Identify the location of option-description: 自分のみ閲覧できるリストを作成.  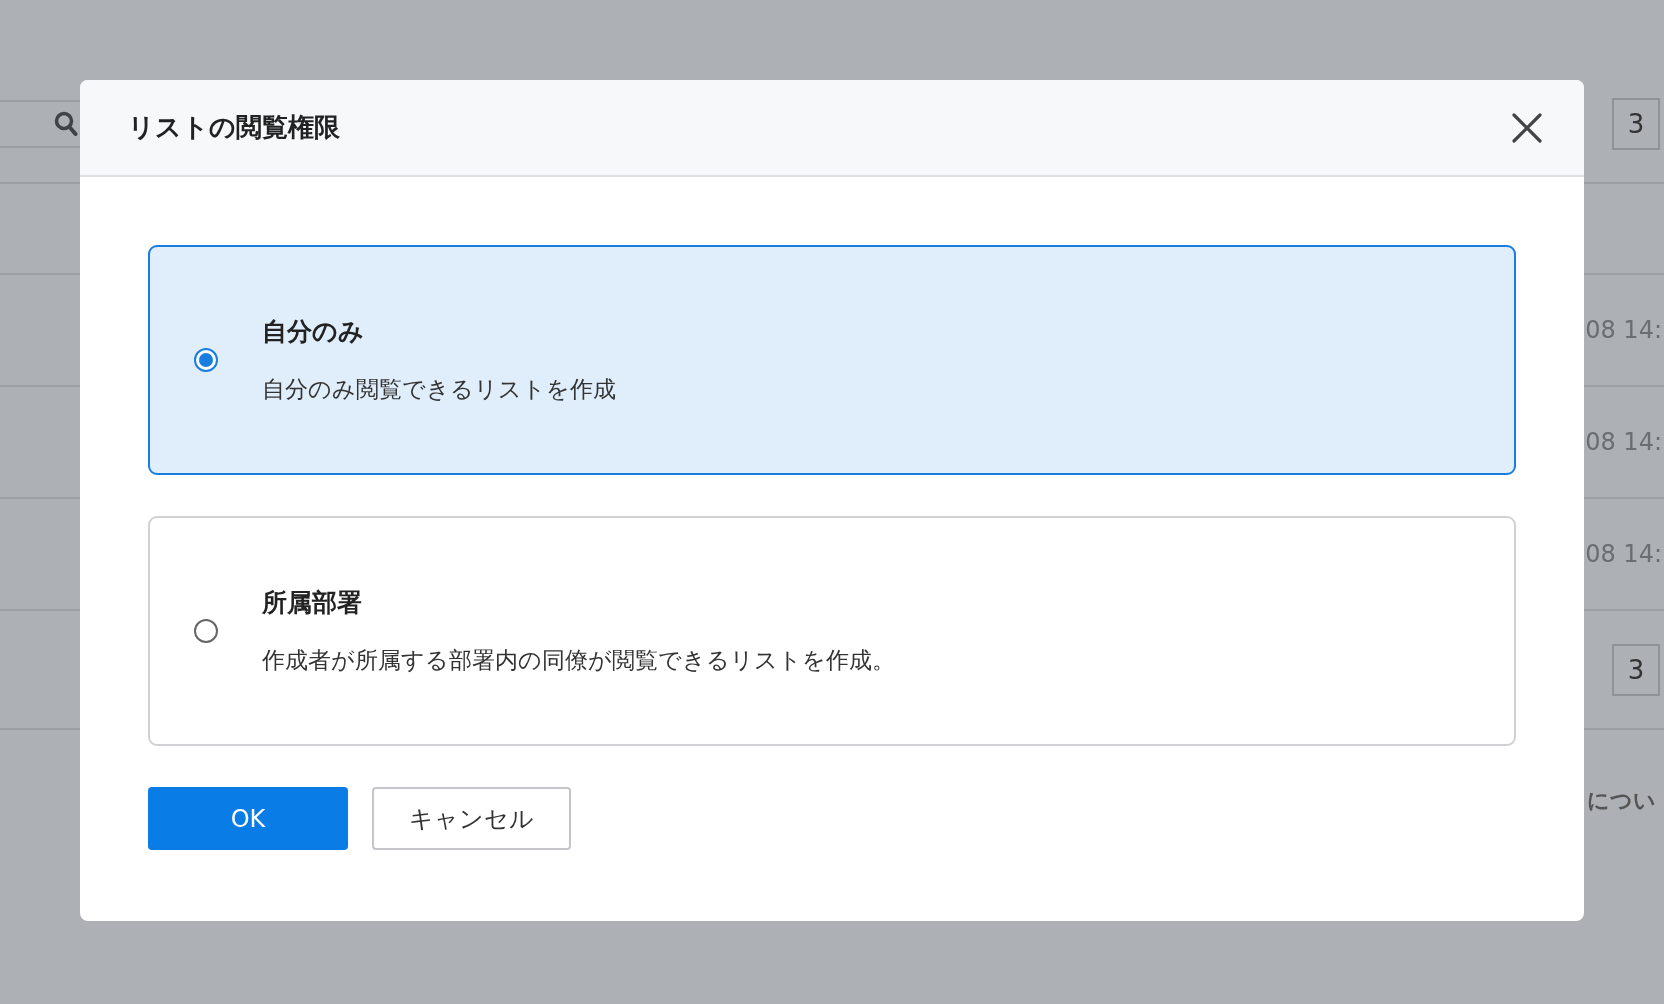
(439, 389).